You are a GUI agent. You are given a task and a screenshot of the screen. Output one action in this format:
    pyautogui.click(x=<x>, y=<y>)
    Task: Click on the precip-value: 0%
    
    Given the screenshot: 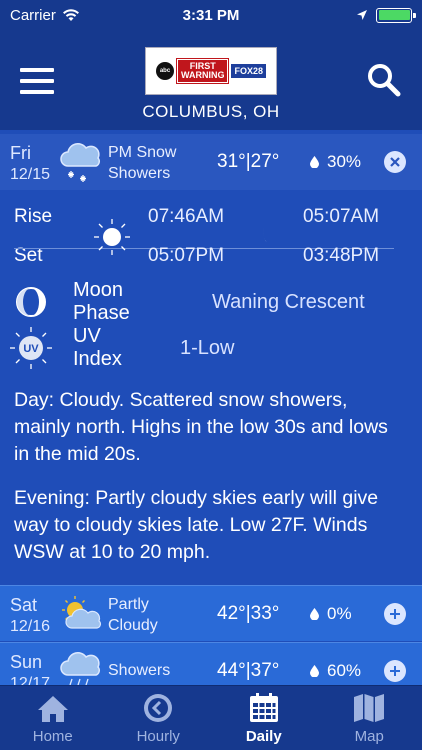 What is the action you would take?
    pyautogui.click(x=339, y=613)
    